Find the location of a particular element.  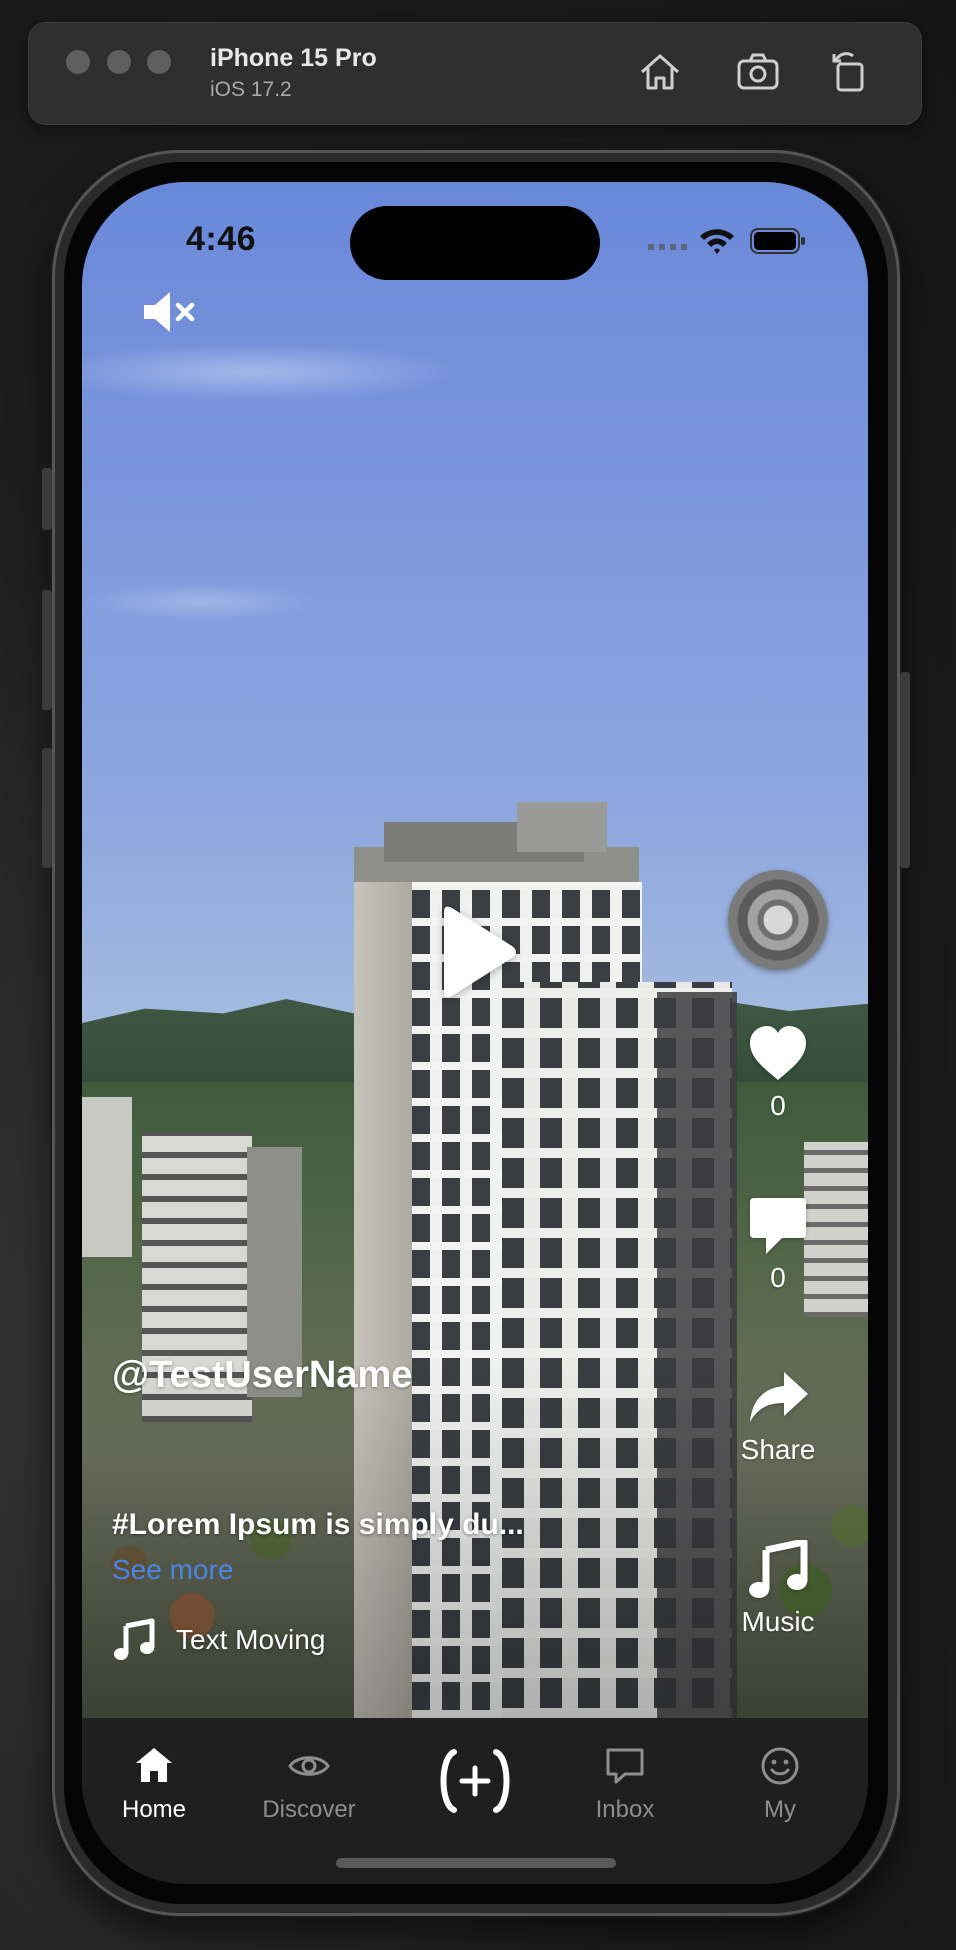

create-video-button is located at coordinates (475, 1781).